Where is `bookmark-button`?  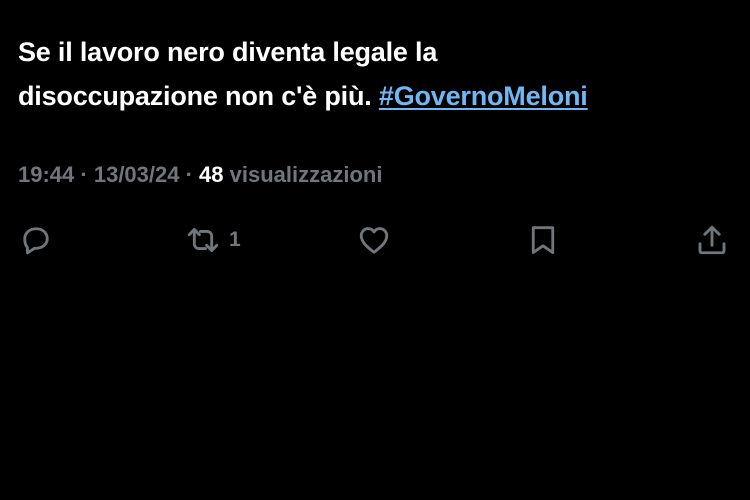
bookmark-button is located at coordinates (543, 240).